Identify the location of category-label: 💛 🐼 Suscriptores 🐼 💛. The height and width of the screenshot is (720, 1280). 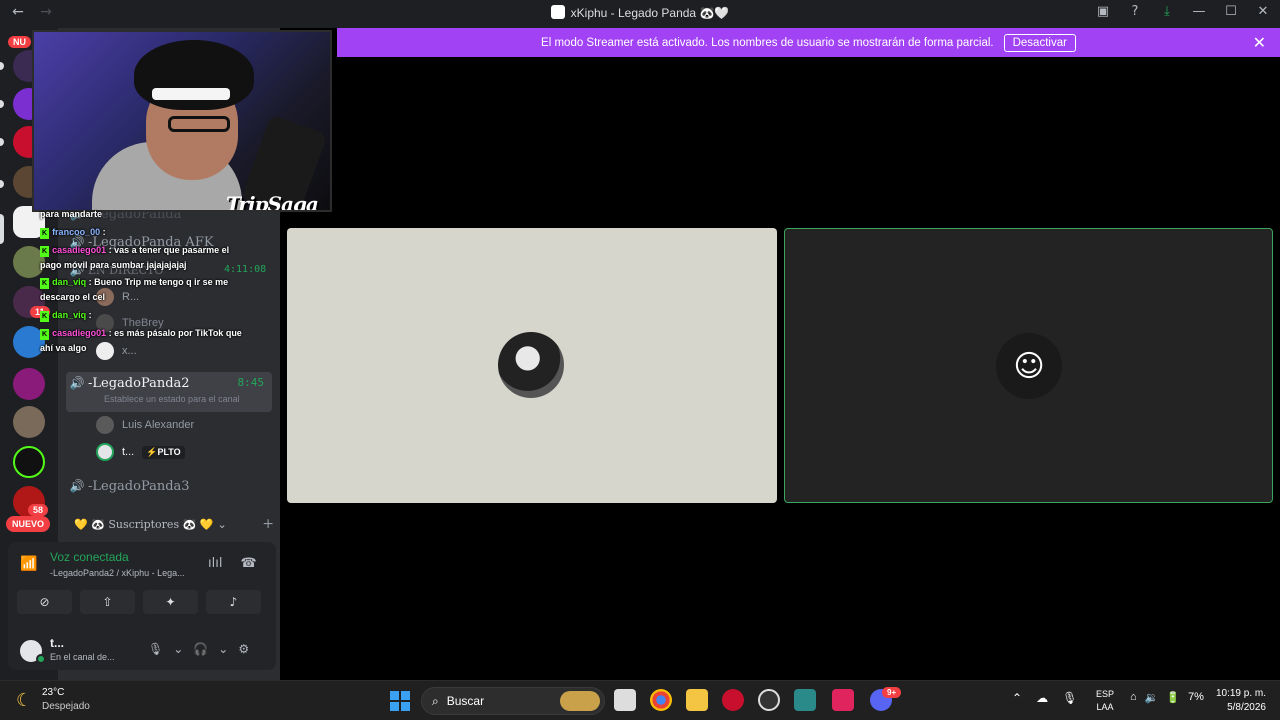
(144, 524).